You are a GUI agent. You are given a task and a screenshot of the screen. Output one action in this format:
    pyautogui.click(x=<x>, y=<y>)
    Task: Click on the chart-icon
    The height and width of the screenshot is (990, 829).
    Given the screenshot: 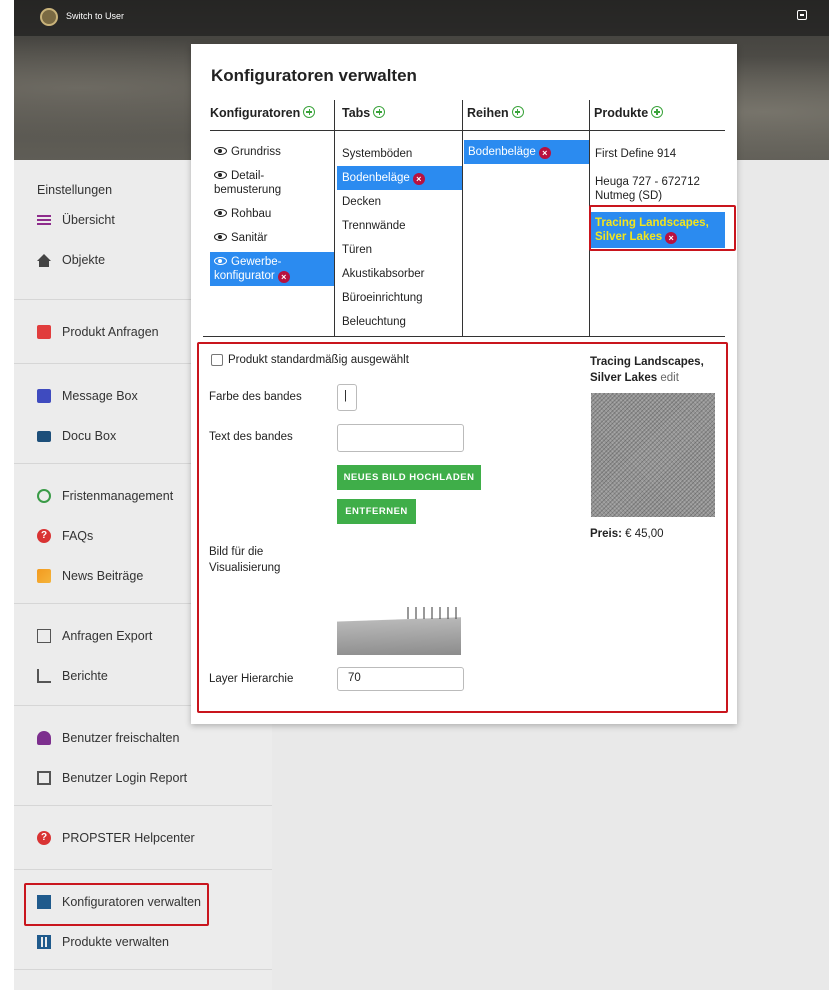 What is the action you would take?
    pyautogui.click(x=44, y=676)
    